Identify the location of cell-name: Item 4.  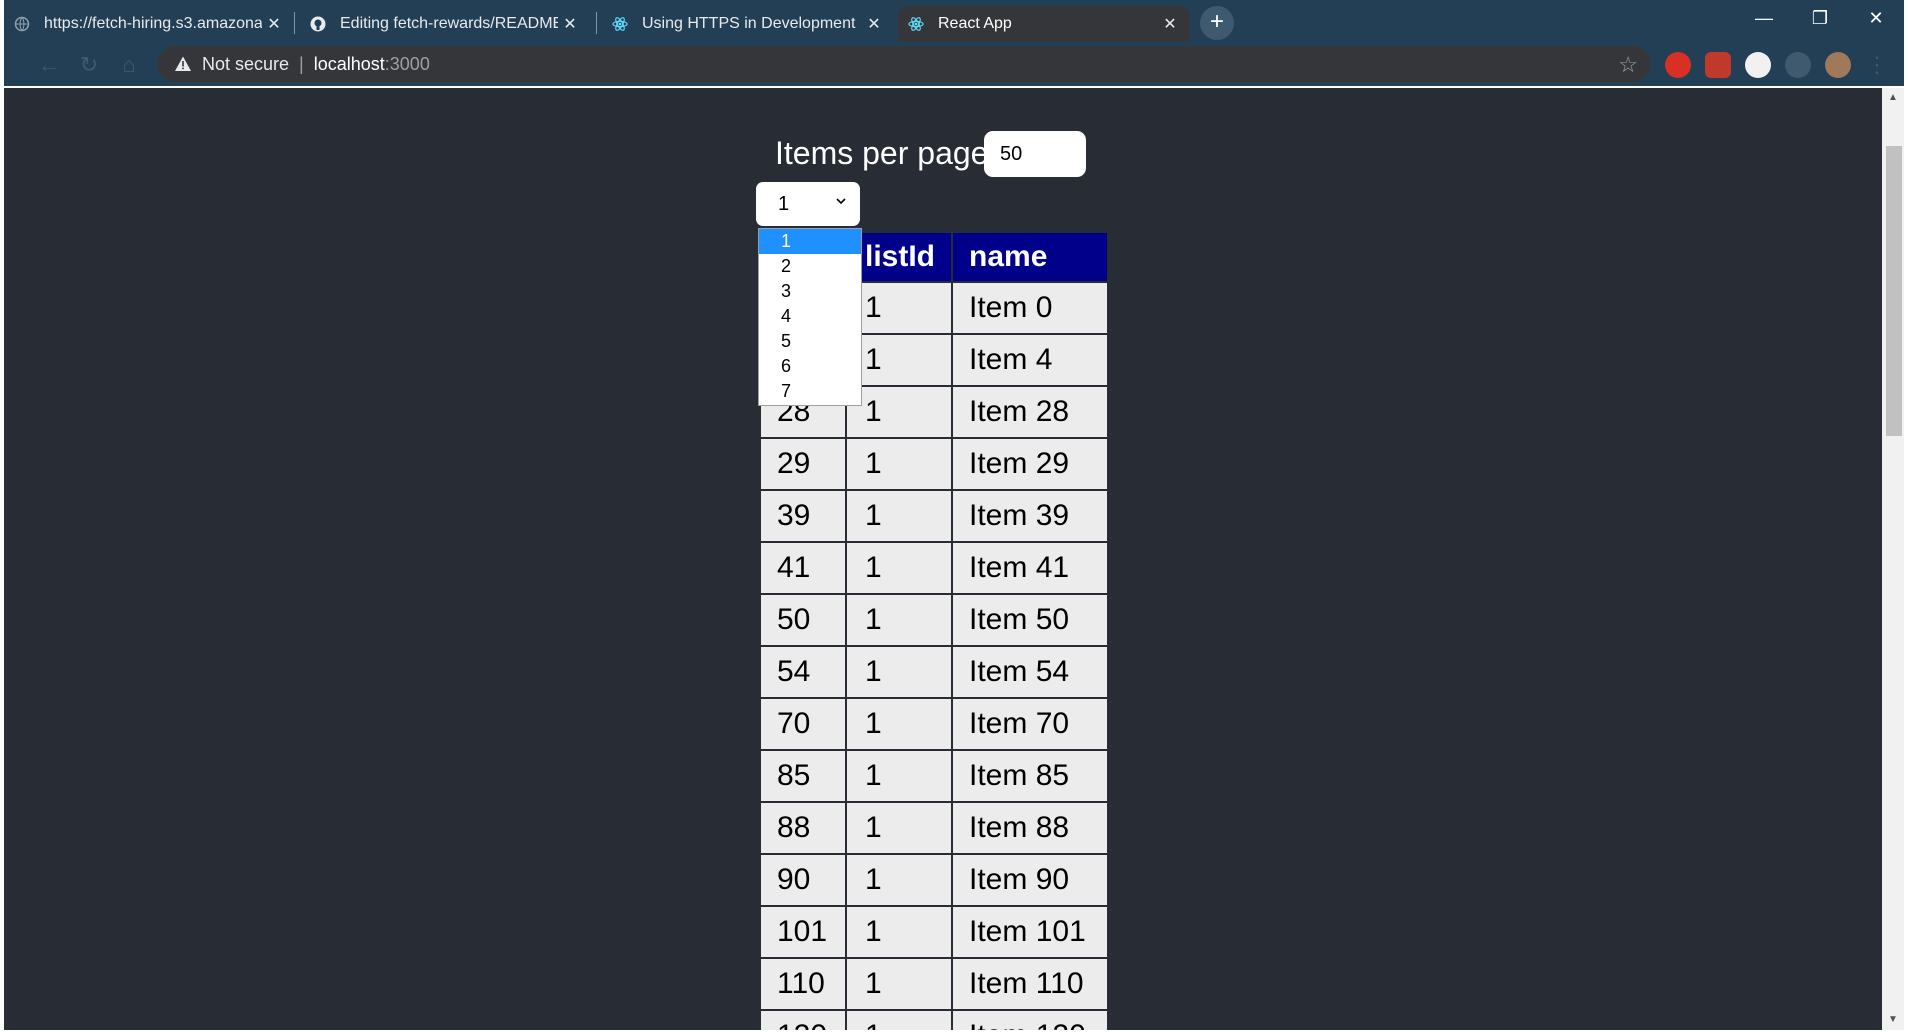
(1030, 360).